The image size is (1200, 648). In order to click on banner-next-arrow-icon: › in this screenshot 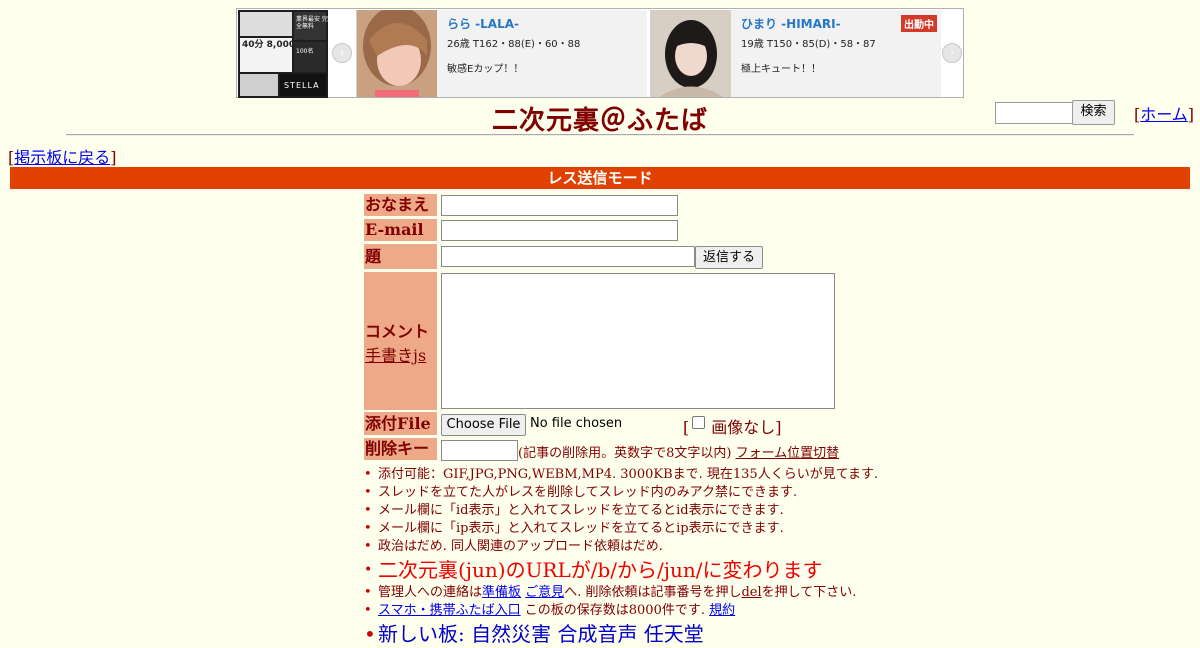, I will do `click(952, 53)`.